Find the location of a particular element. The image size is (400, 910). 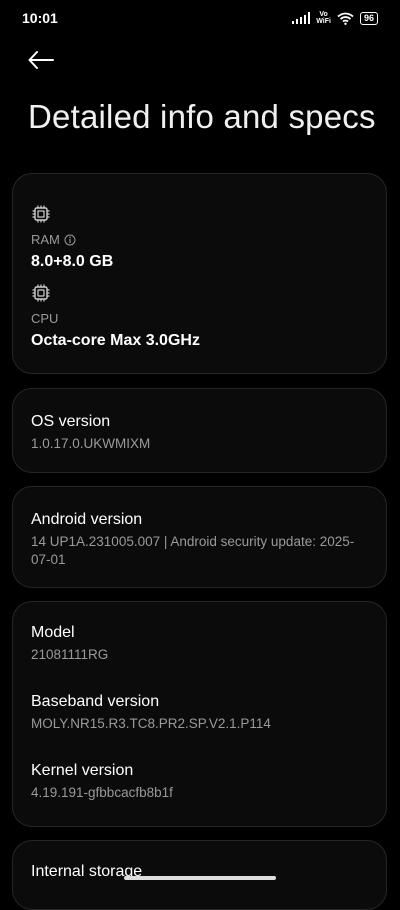

info-icon is located at coordinates (70, 240).